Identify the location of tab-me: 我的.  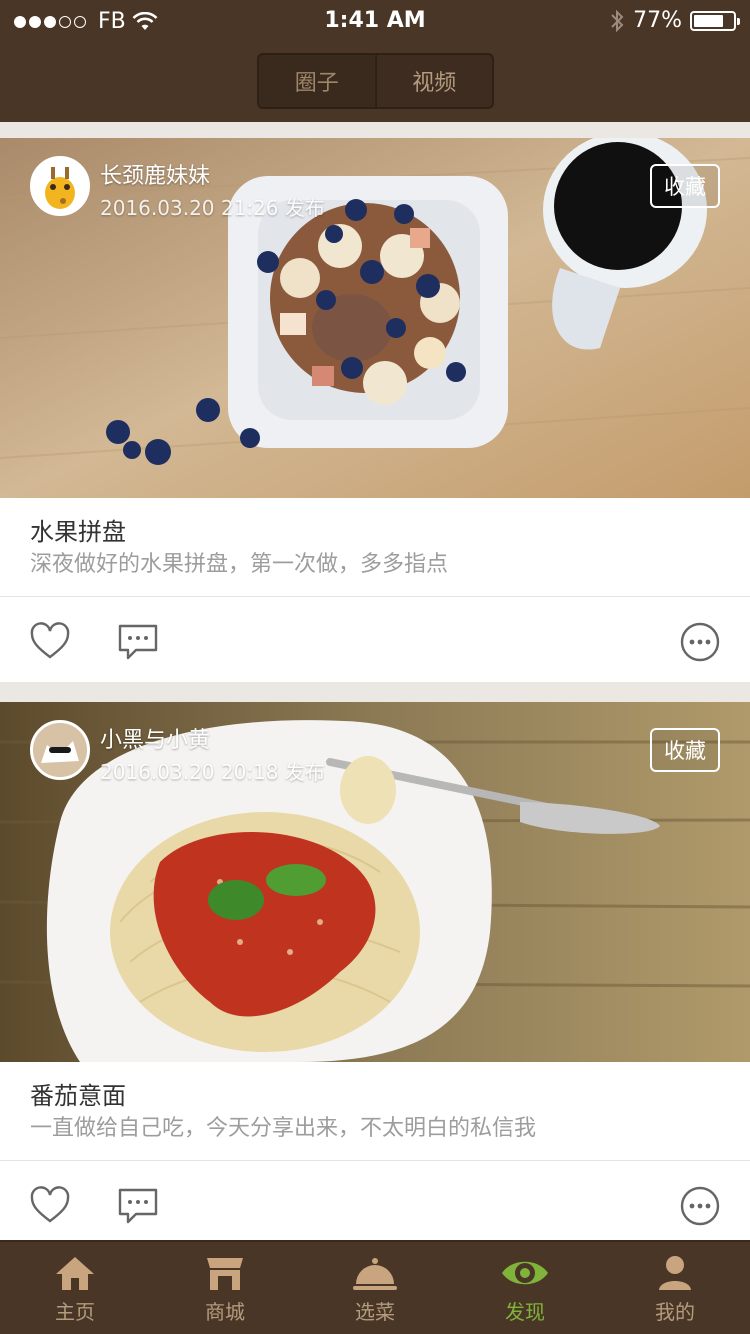
(675, 1288).